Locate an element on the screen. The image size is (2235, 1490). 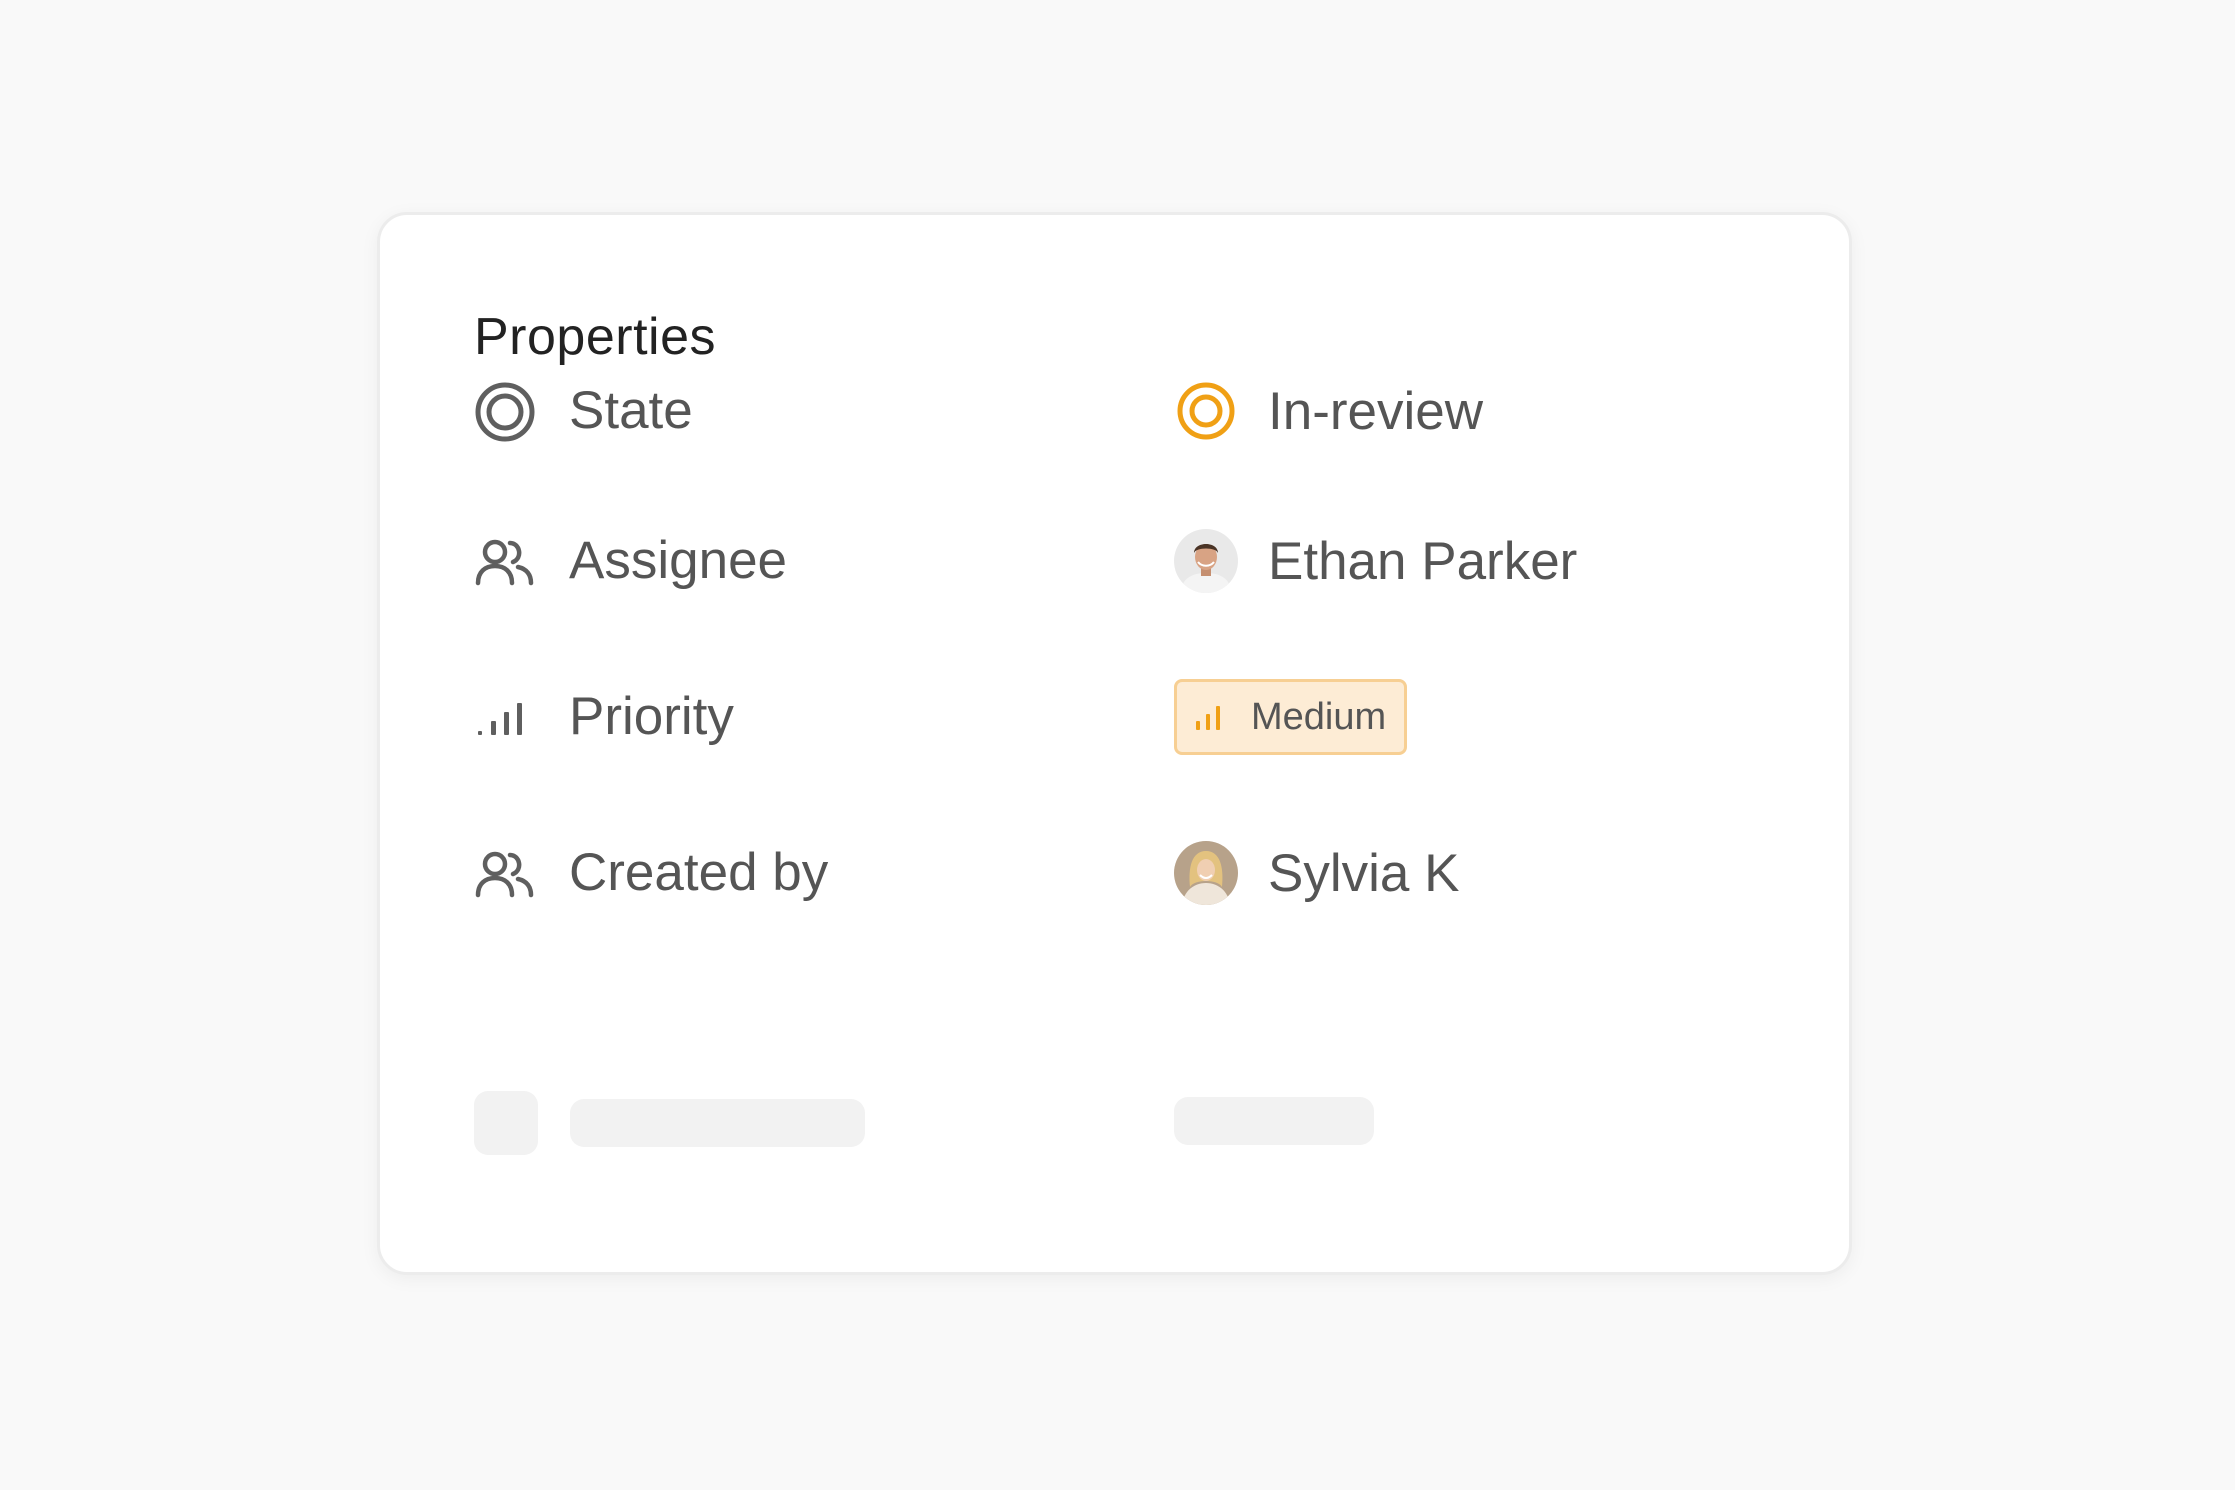
created-by-value-text: Sylvia K is located at coordinates (1364, 873).